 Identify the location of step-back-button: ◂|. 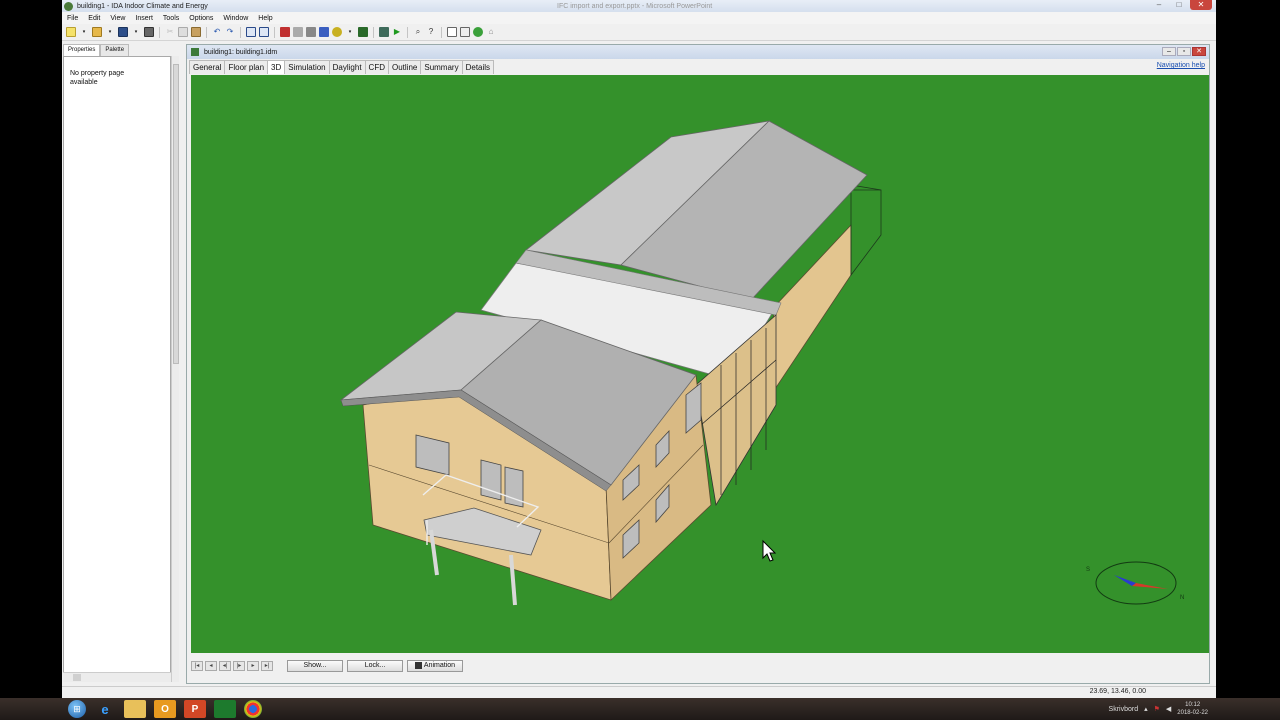
(225, 666).